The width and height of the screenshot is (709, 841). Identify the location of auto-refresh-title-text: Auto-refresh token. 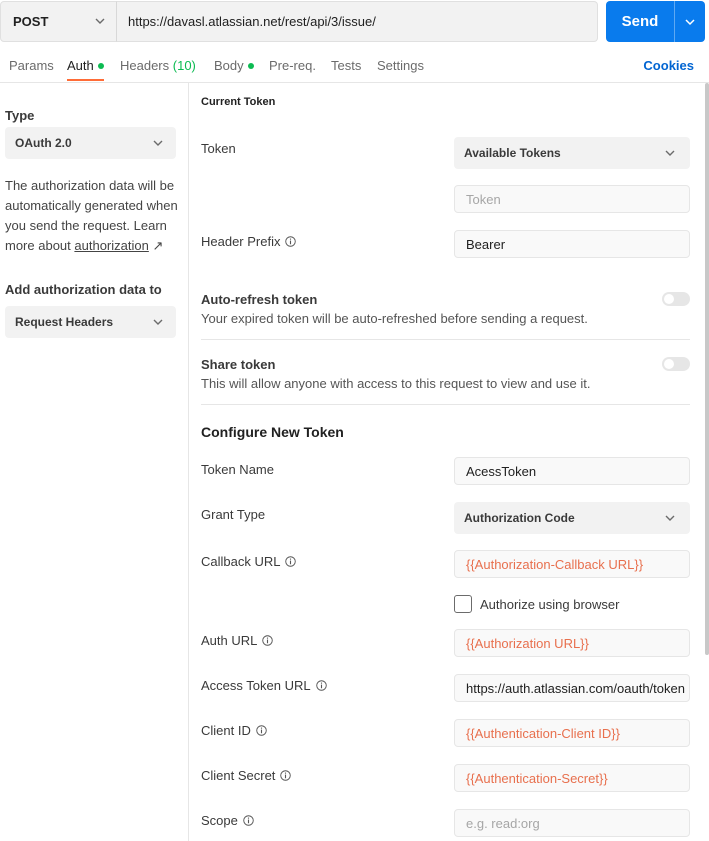
(259, 299).